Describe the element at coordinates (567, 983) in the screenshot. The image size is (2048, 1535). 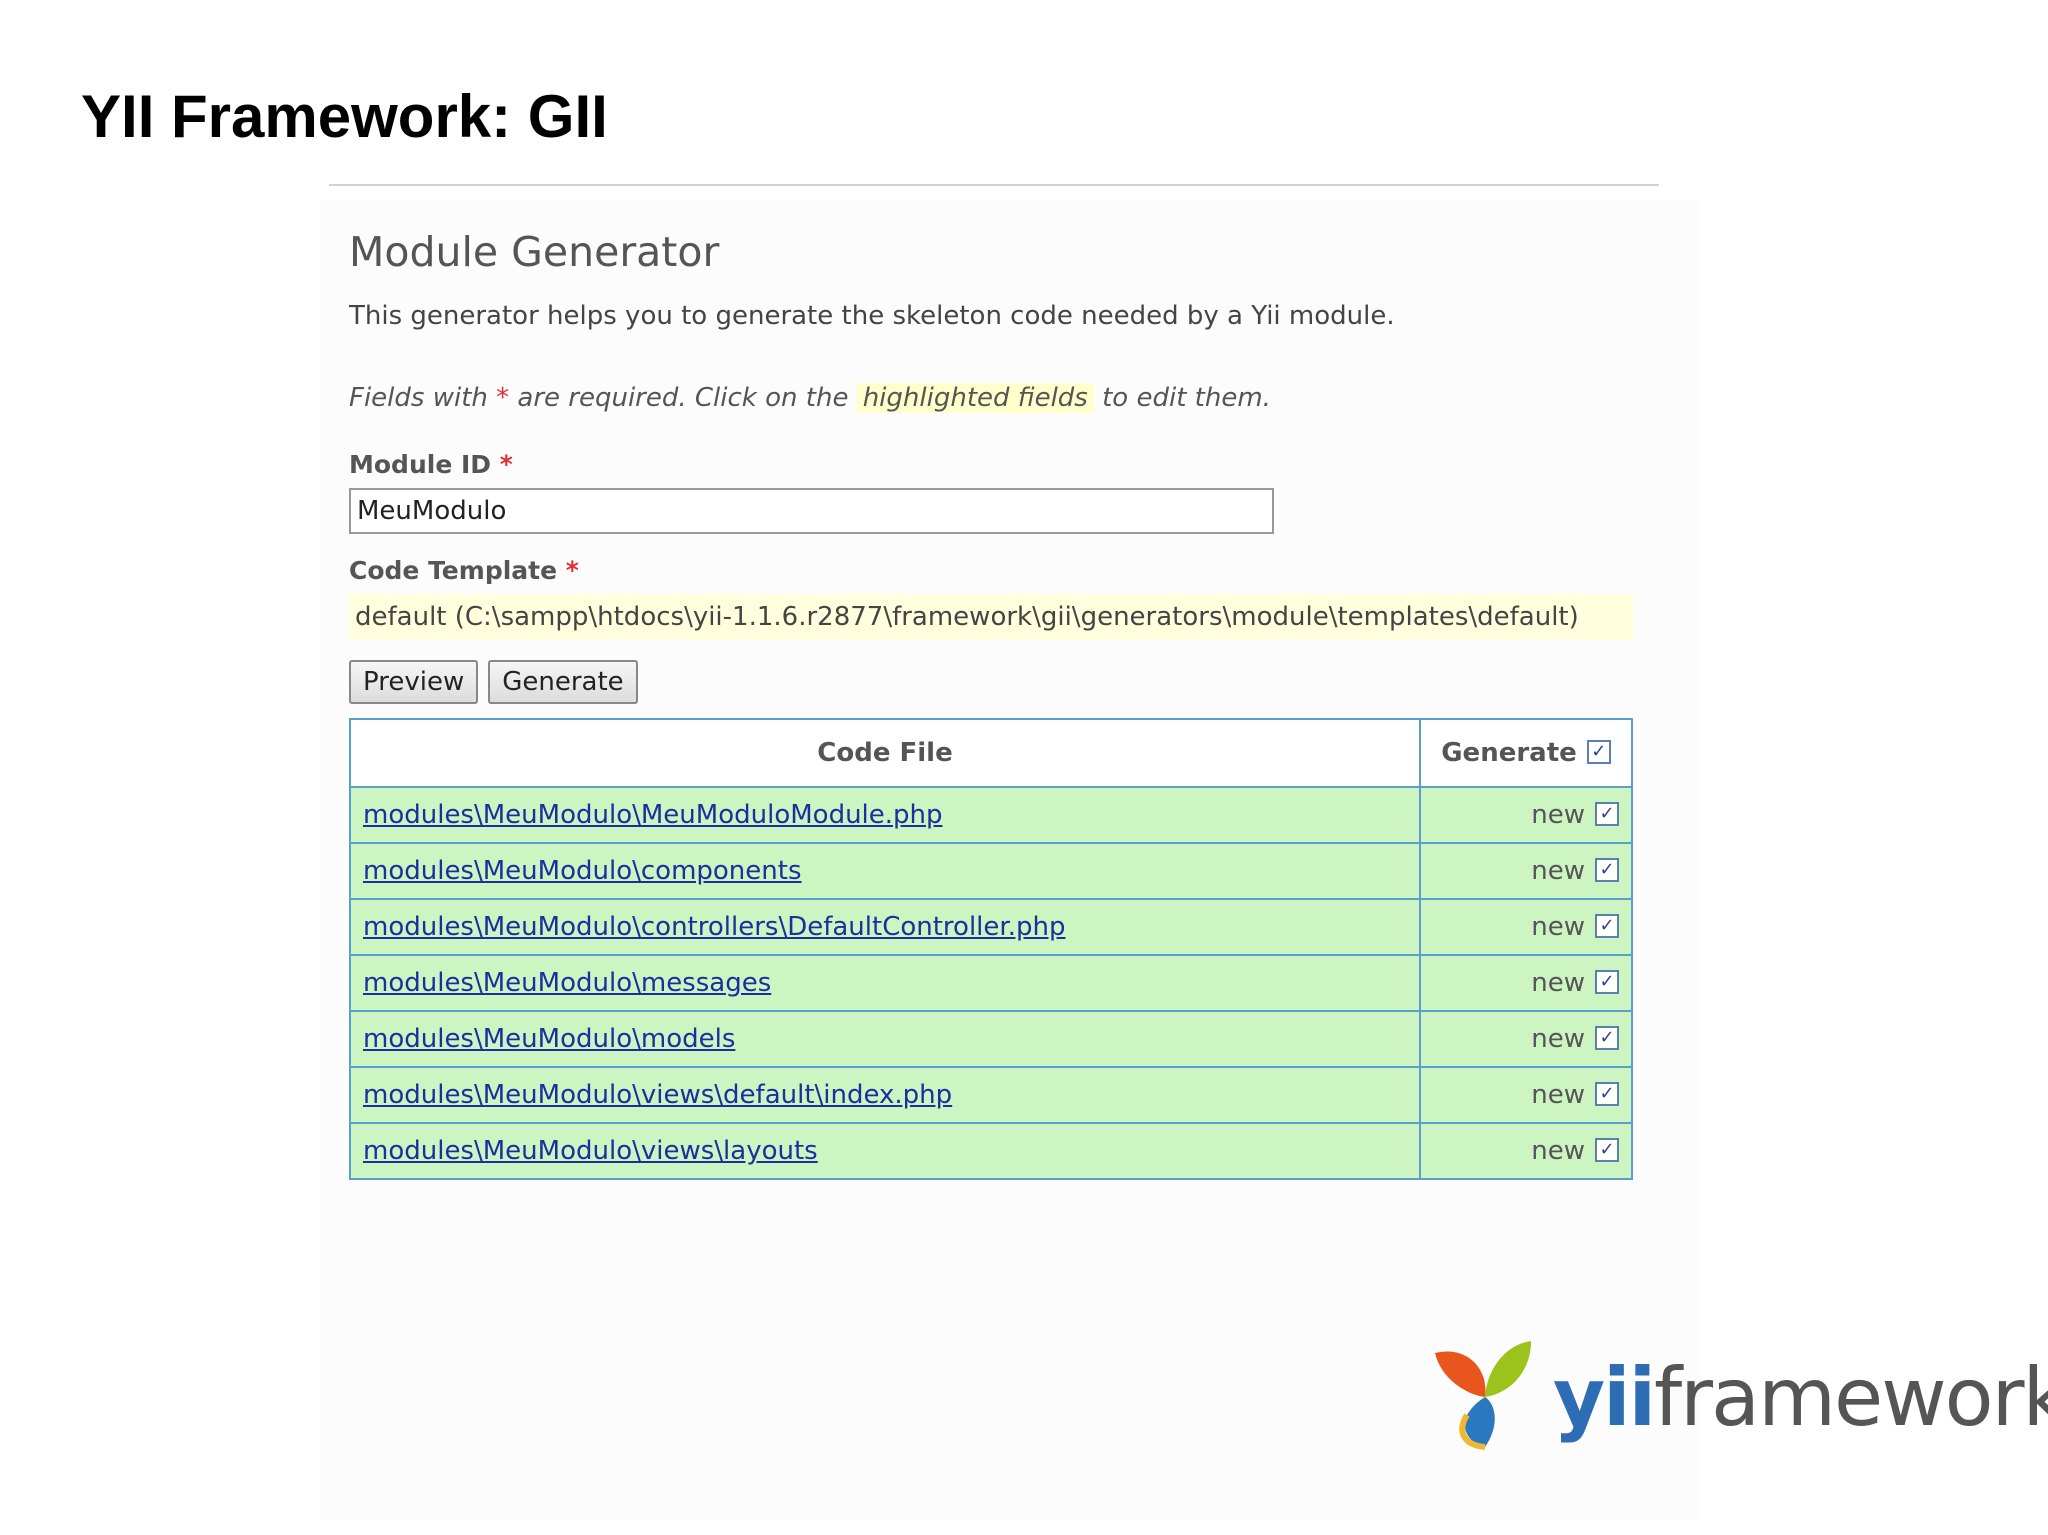
I see `file-link: modules\MeuModulo\messages` at that location.